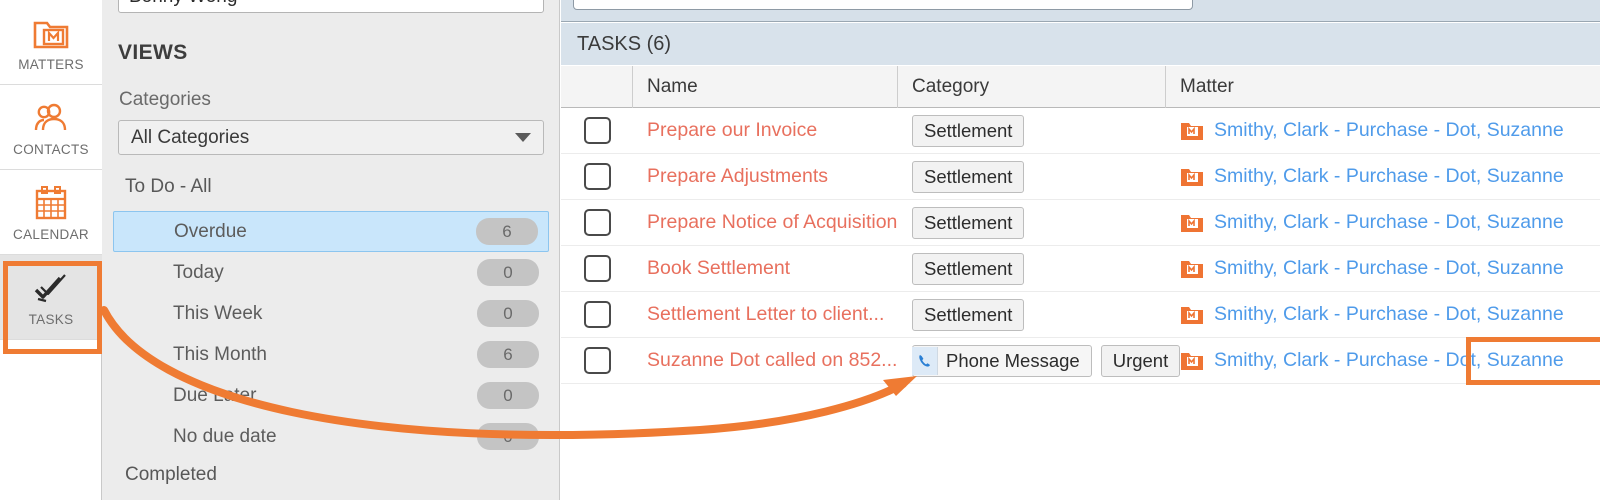  What do you see at coordinates (198, 272) in the screenshot?
I see `view-item-label: Today` at bounding box center [198, 272].